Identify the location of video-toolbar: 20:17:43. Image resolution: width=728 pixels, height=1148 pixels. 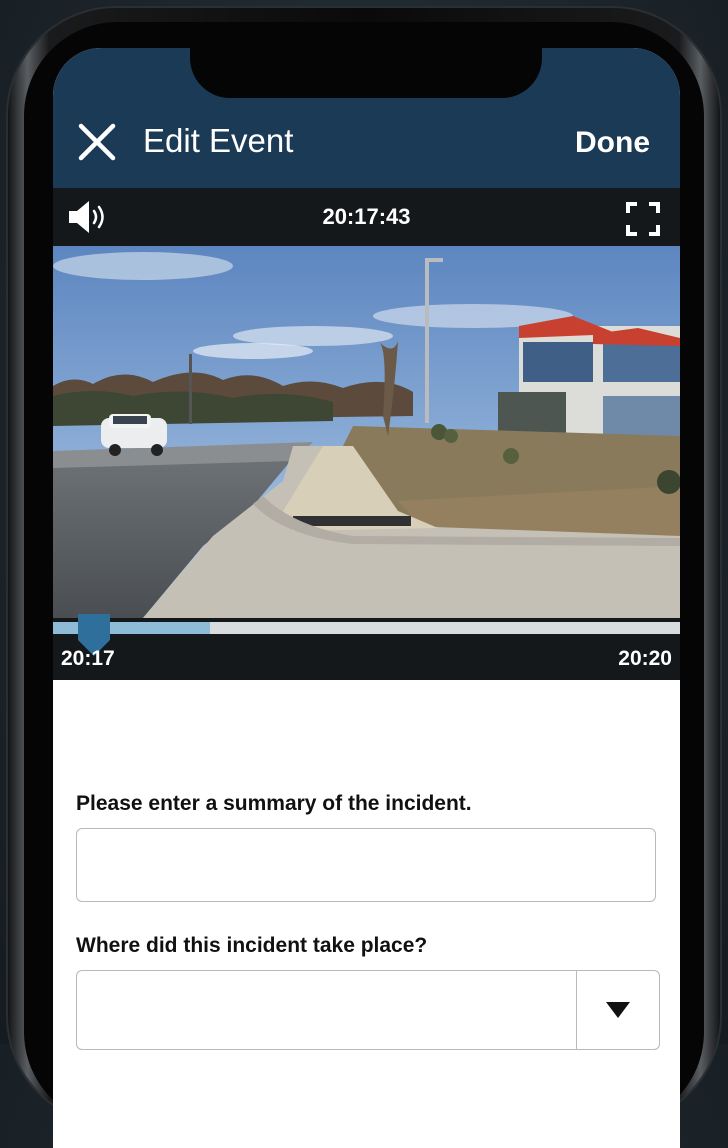
(366, 217).